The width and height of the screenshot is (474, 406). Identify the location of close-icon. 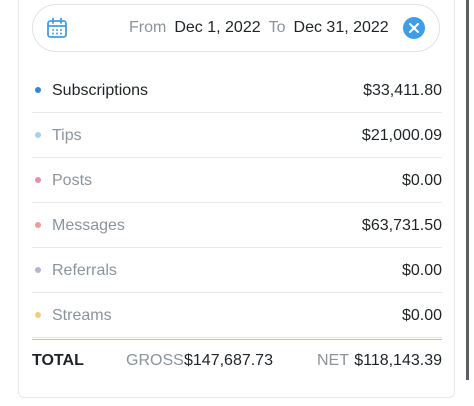
(414, 28).